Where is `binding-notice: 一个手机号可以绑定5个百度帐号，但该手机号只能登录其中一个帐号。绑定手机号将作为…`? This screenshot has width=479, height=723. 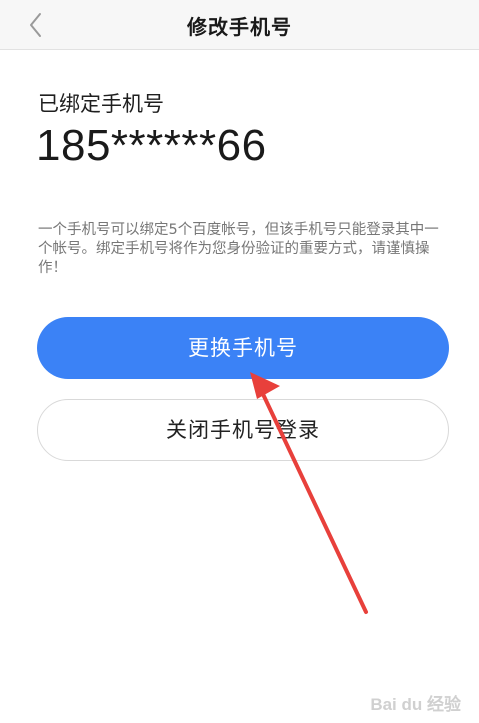 binding-notice: 一个手机号可以绑定5个百度帐号，但该手机号只能登录其中一个帐号。绑定手机号将作为… is located at coordinates (238, 249).